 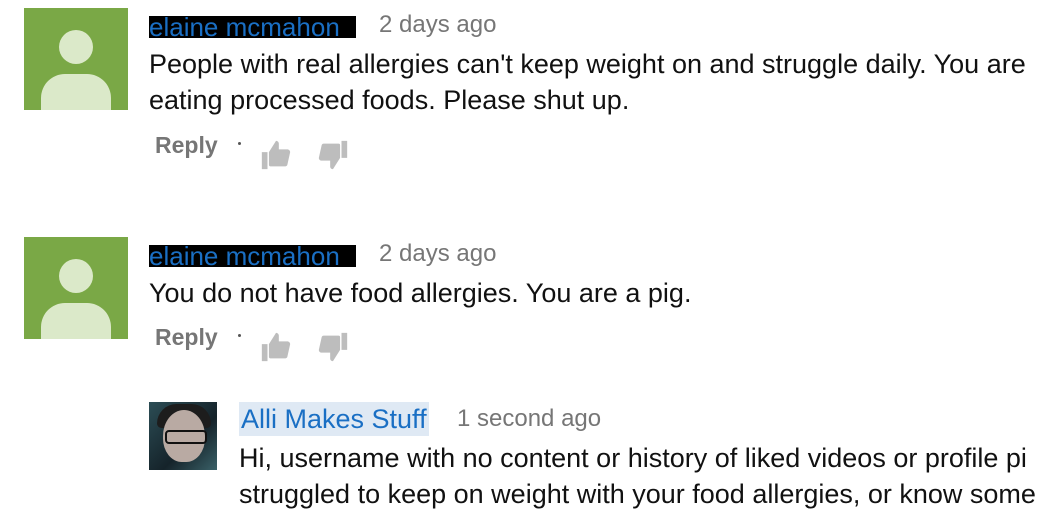 What do you see at coordinates (186, 437) in the screenshot?
I see `glasses-icon` at bounding box center [186, 437].